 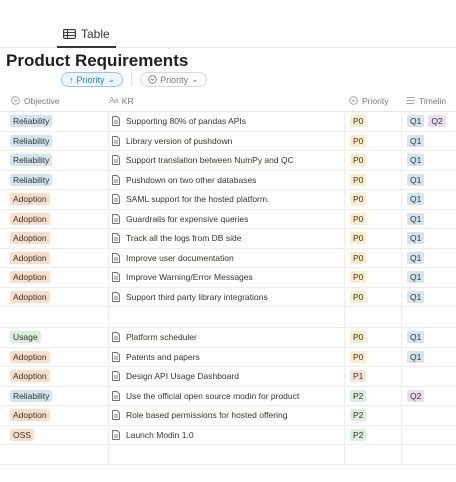 What do you see at coordinates (173, 79) in the screenshot?
I see `priority-filter-chip: Priority ⌄` at bounding box center [173, 79].